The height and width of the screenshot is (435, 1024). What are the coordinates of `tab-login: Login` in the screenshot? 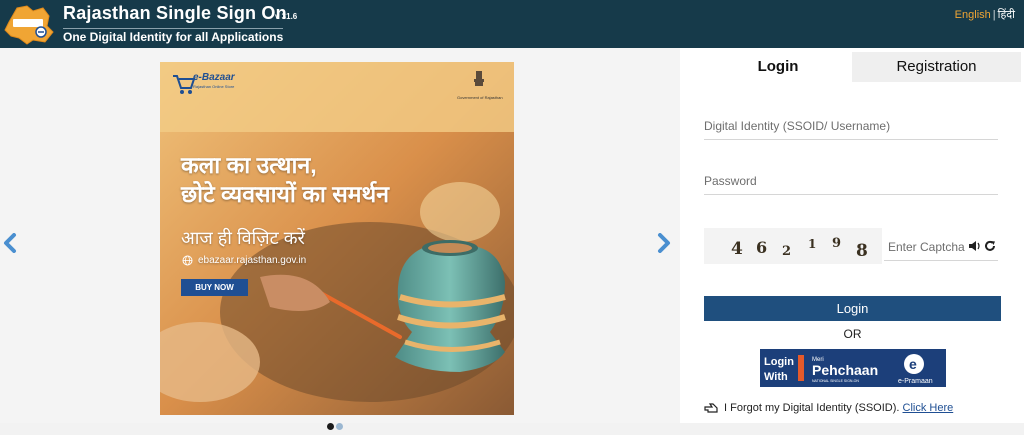 It's located at (778, 67).